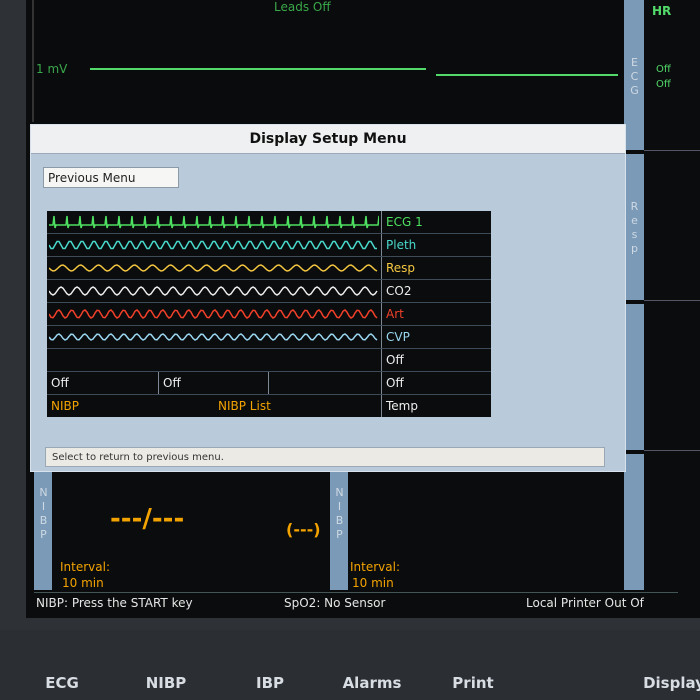 The image size is (700, 700). I want to click on wave-row-ecg1: ECG 1, so click(269, 222).